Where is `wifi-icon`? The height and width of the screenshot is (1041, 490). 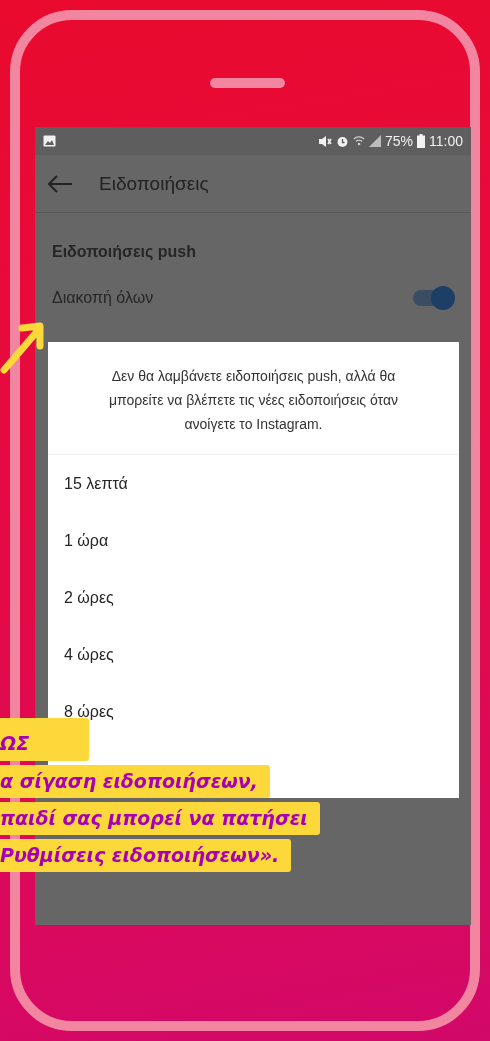
wifi-icon is located at coordinates (358, 141).